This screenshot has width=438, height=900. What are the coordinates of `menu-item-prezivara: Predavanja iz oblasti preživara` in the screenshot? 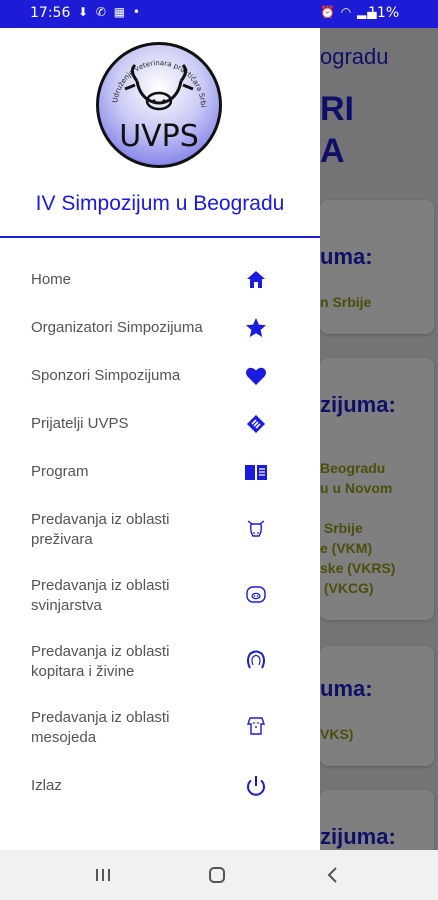 It's located at (160, 530).